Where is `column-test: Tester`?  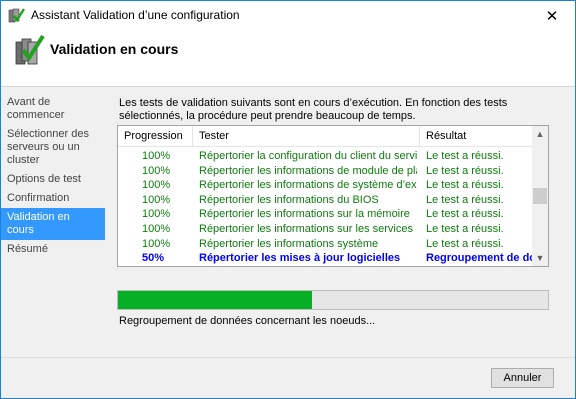
column-test: Tester is located at coordinates (306, 136).